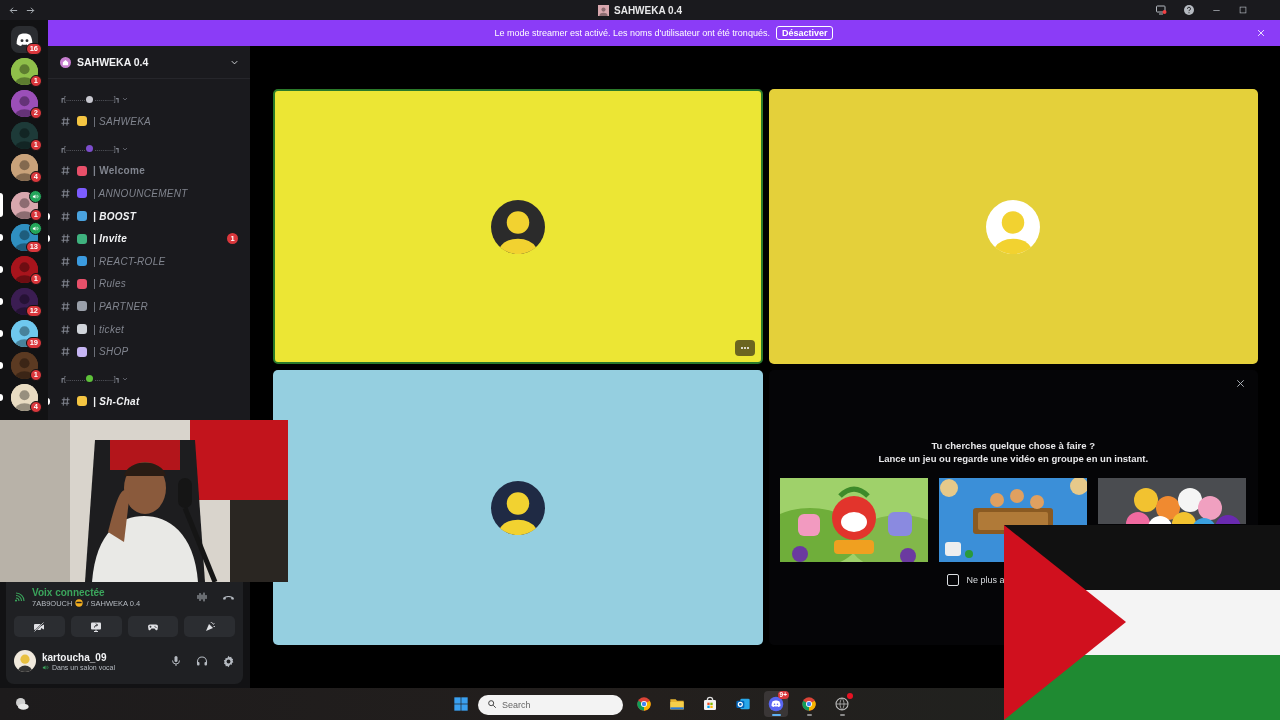 The image size is (1280, 720). What do you see at coordinates (632, 33) in the screenshot?
I see `banner-message: Le mode streamer est activé. Les noms d'utilisateur ont été tronqués.` at bounding box center [632, 33].